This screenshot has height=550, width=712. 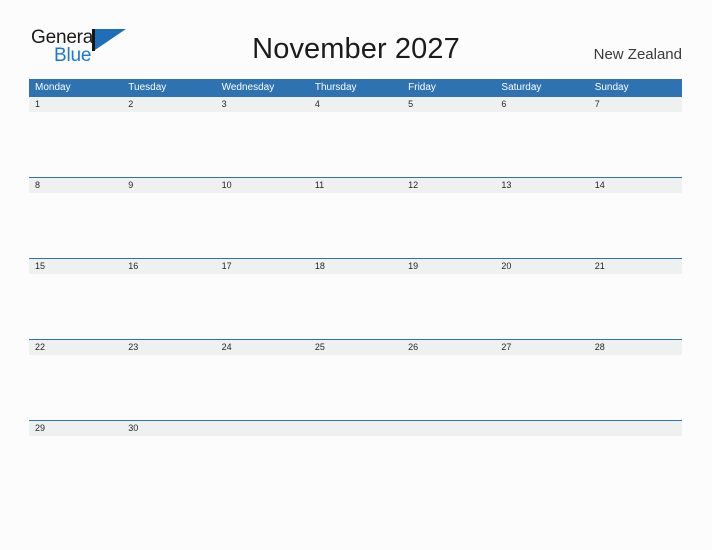 I want to click on day-number: 25, so click(x=355, y=347).